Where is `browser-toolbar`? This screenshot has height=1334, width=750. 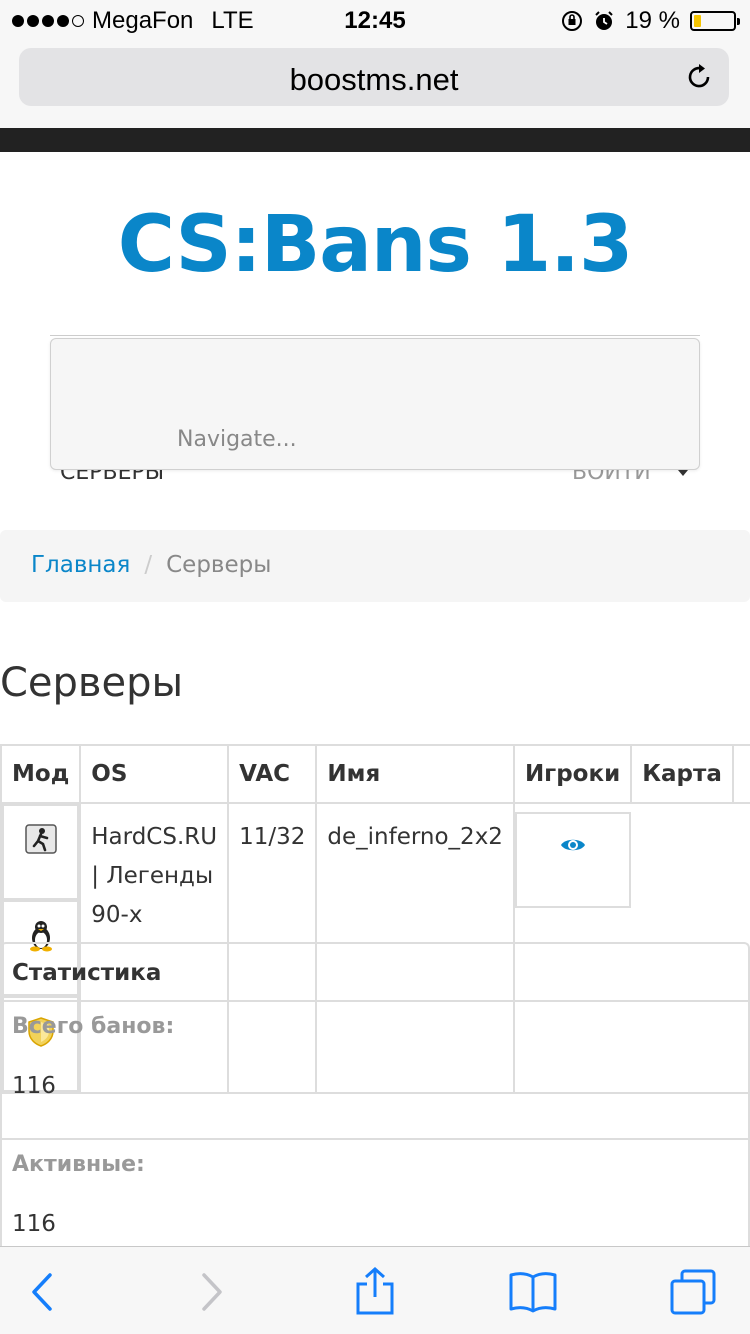
browser-toolbar is located at coordinates (375, 1290).